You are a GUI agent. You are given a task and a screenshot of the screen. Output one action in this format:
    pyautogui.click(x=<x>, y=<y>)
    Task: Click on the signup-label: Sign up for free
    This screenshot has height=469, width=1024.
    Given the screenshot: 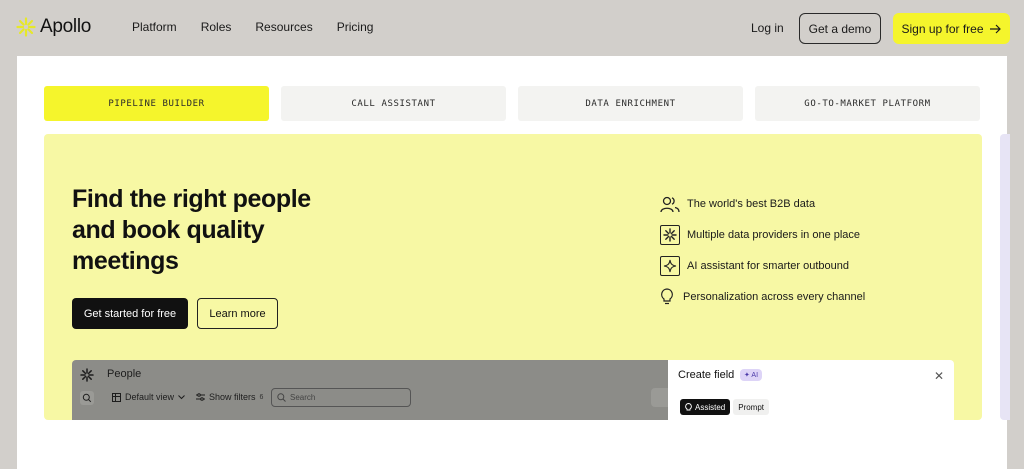 What is the action you would take?
    pyautogui.click(x=942, y=28)
    